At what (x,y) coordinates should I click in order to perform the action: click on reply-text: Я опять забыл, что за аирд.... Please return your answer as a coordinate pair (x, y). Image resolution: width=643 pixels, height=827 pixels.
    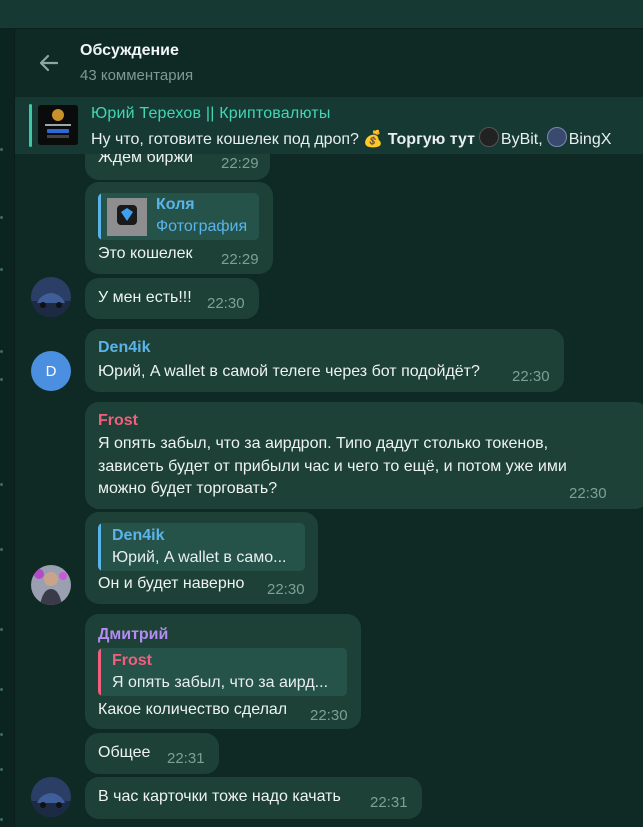
    Looking at the image, I should click on (220, 682).